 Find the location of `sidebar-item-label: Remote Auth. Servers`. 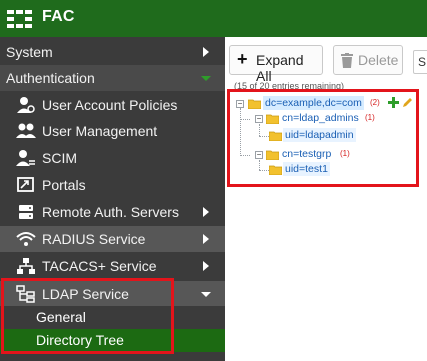

sidebar-item-label: Remote Auth. Servers is located at coordinates (110, 212).